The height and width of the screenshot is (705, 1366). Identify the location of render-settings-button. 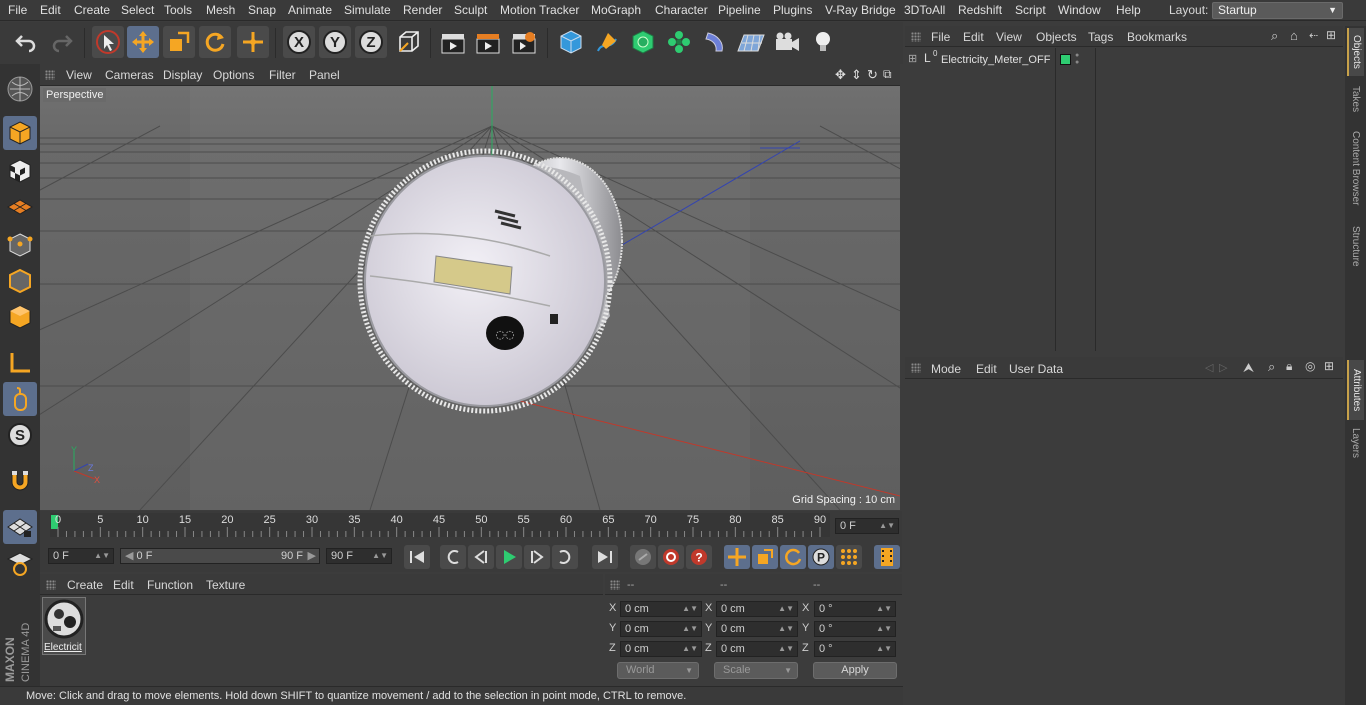
(524, 42).